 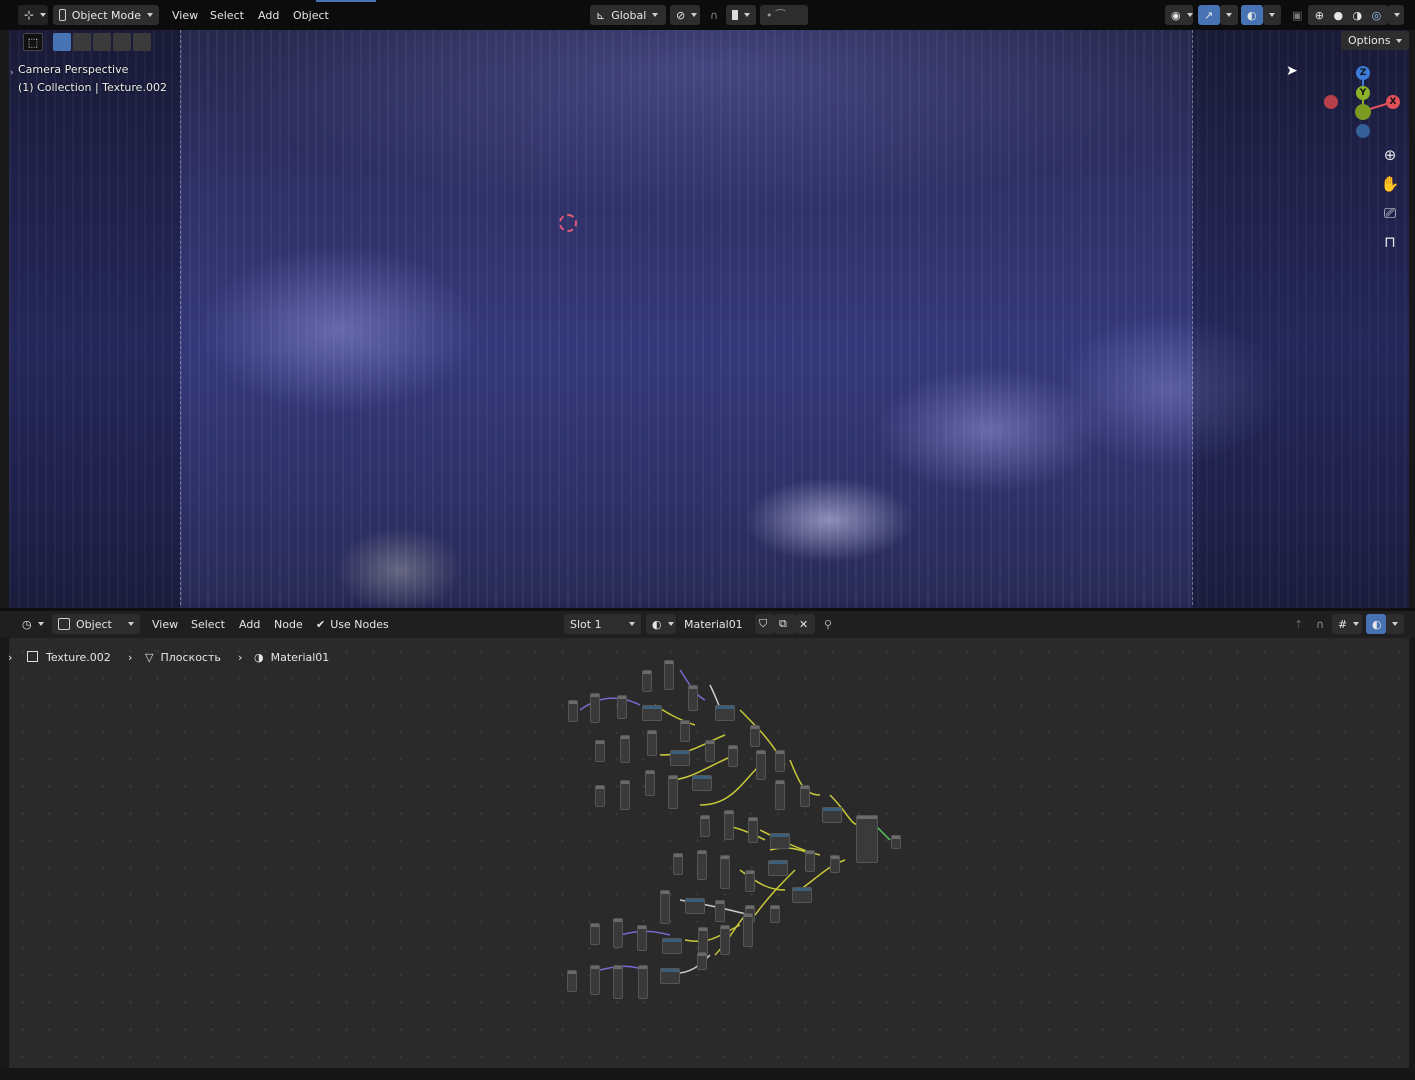 I want to click on wireframe-shading-icon: ⊕, so click(x=1319, y=15).